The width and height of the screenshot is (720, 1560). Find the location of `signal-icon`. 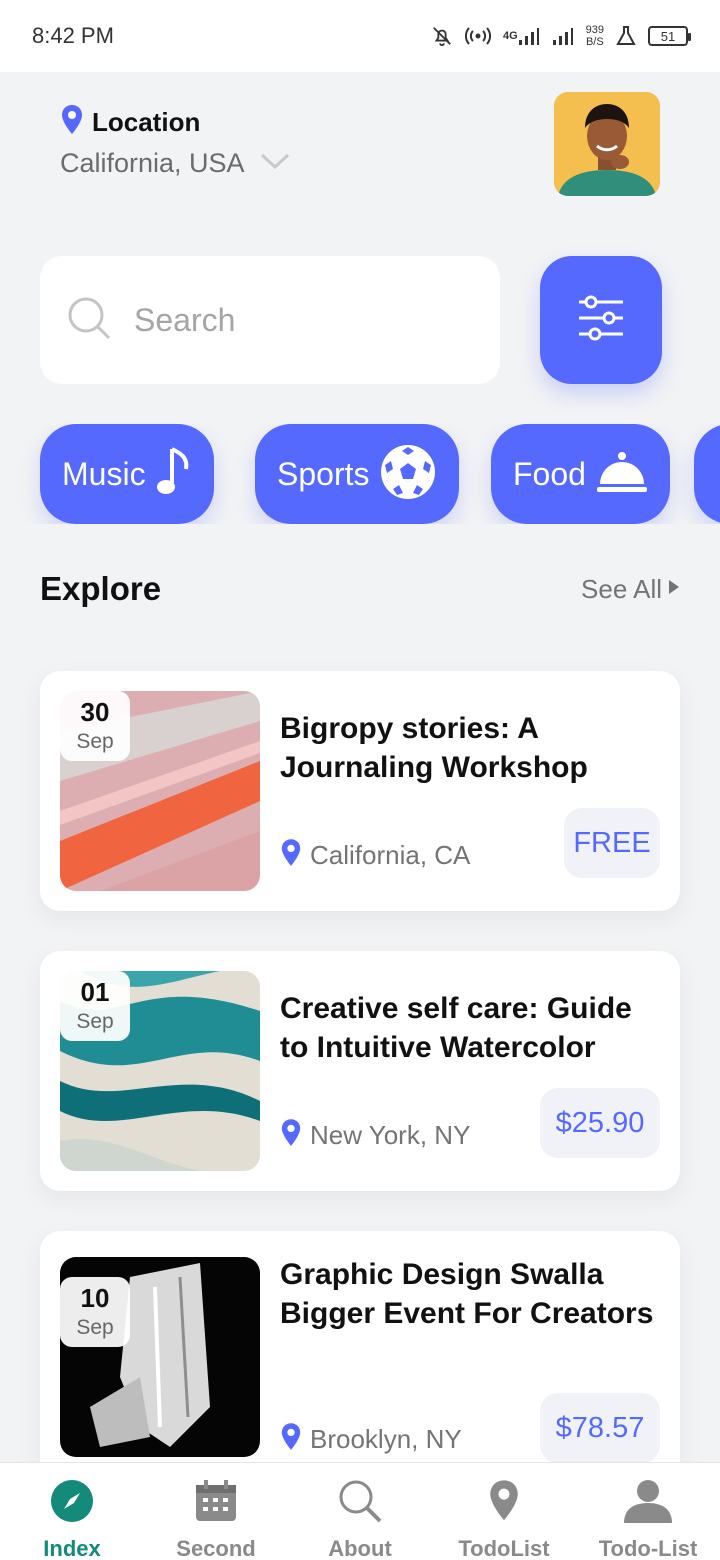

signal-icon is located at coordinates (563, 36).